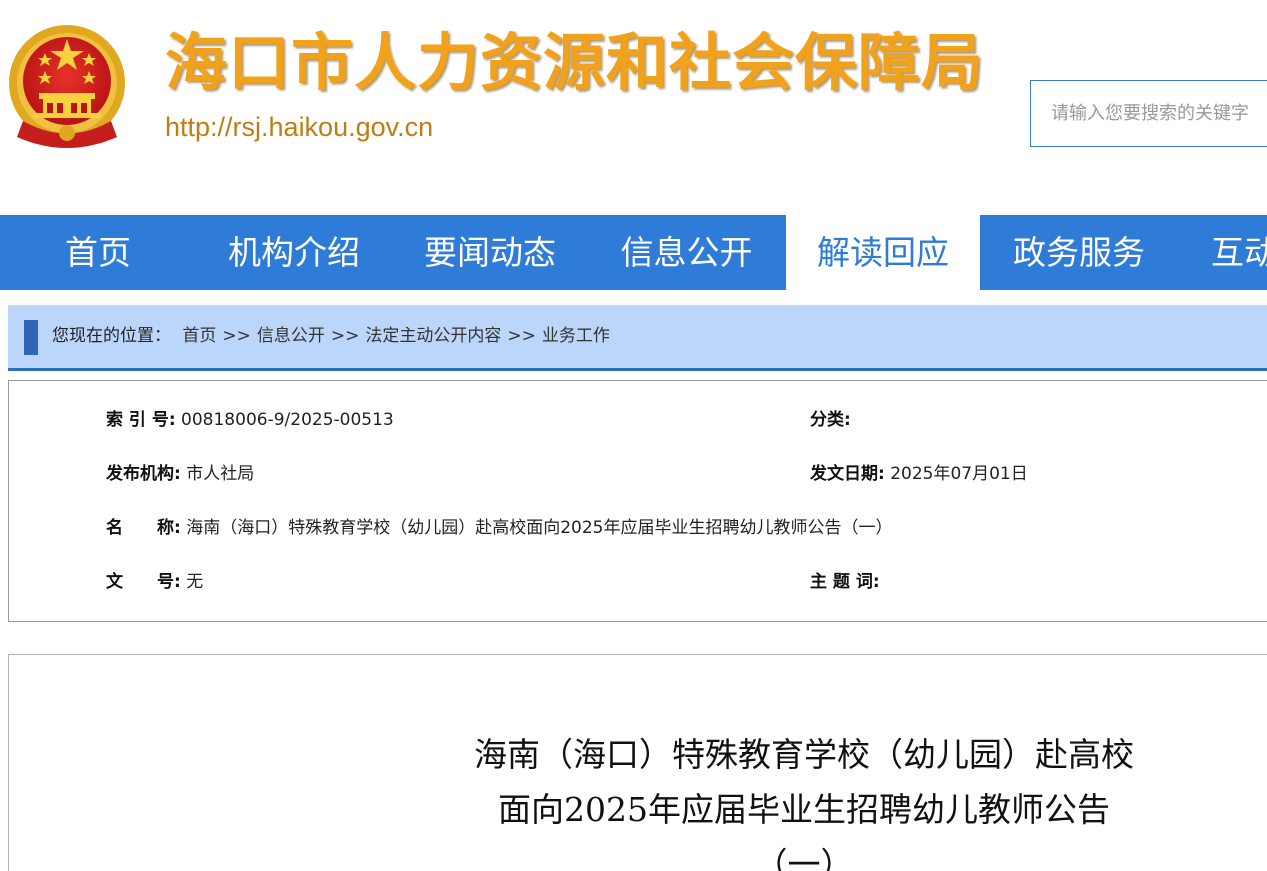  I want to click on nav-item-about: 机构介绍, so click(294, 252).